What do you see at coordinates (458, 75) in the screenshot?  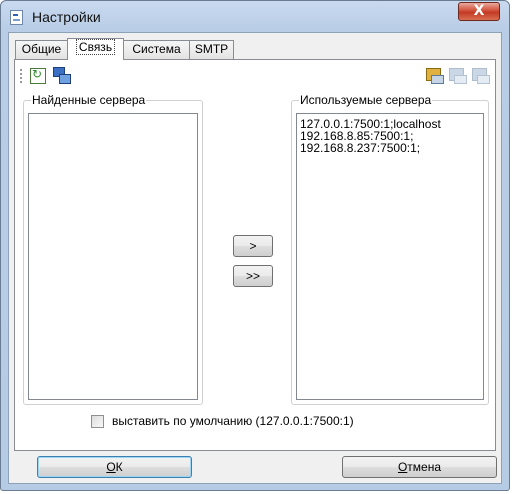 I see `edit-server-icon` at bounding box center [458, 75].